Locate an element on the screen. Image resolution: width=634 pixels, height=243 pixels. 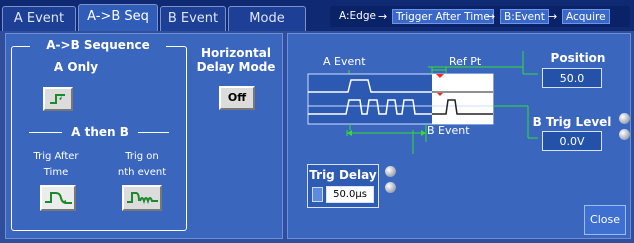
b-trig-level-label: B Trig Level is located at coordinates (572, 122).